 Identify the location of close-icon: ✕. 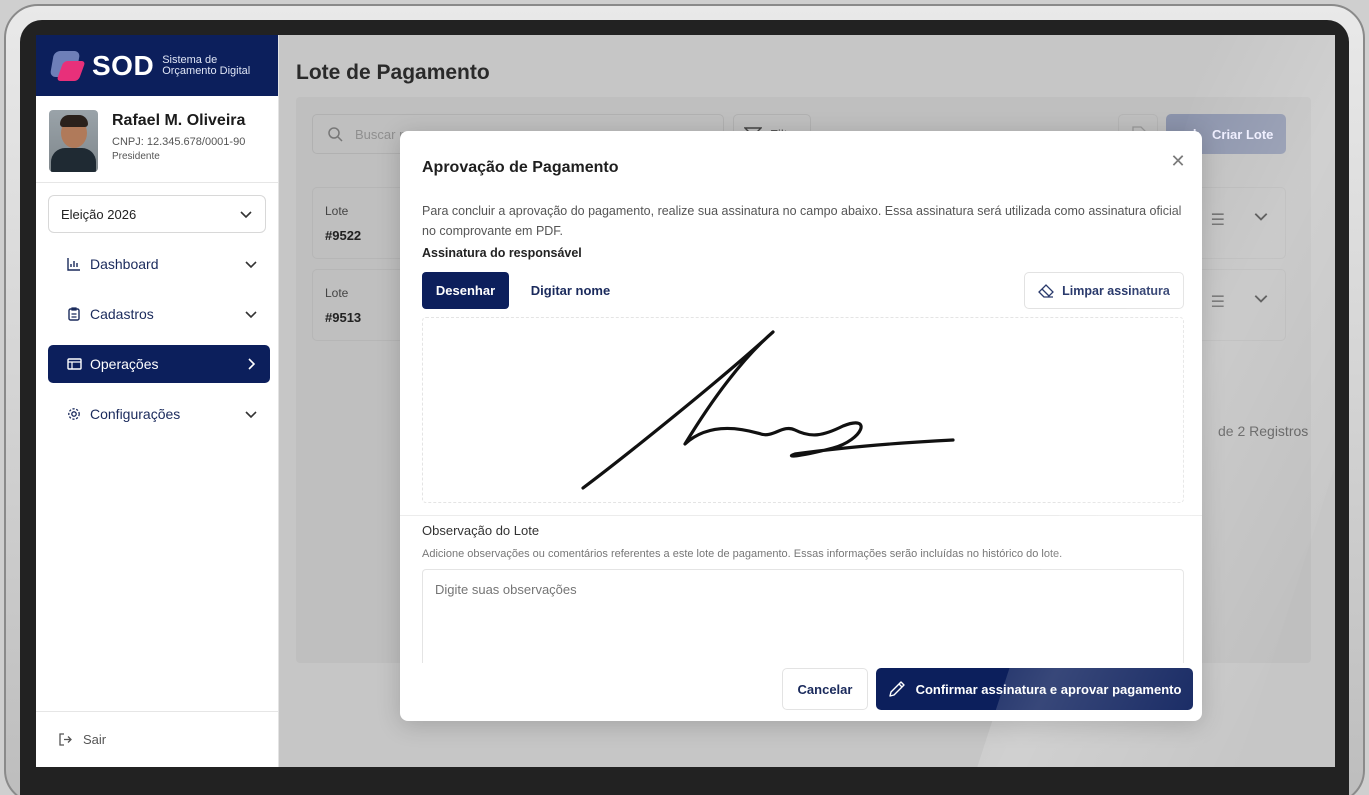
(1178, 161).